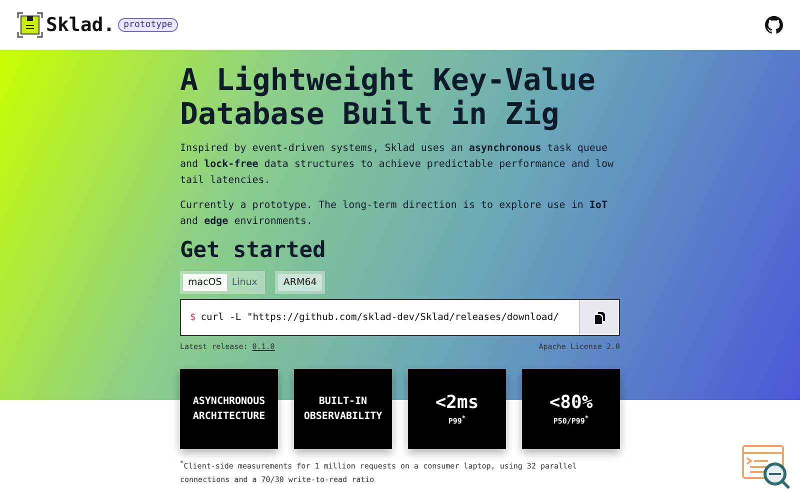 This screenshot has width=800, height=500. Describe the element at coordinates (80, 25) in the screenshot. I see `brand-name: Sklad.` at that location.